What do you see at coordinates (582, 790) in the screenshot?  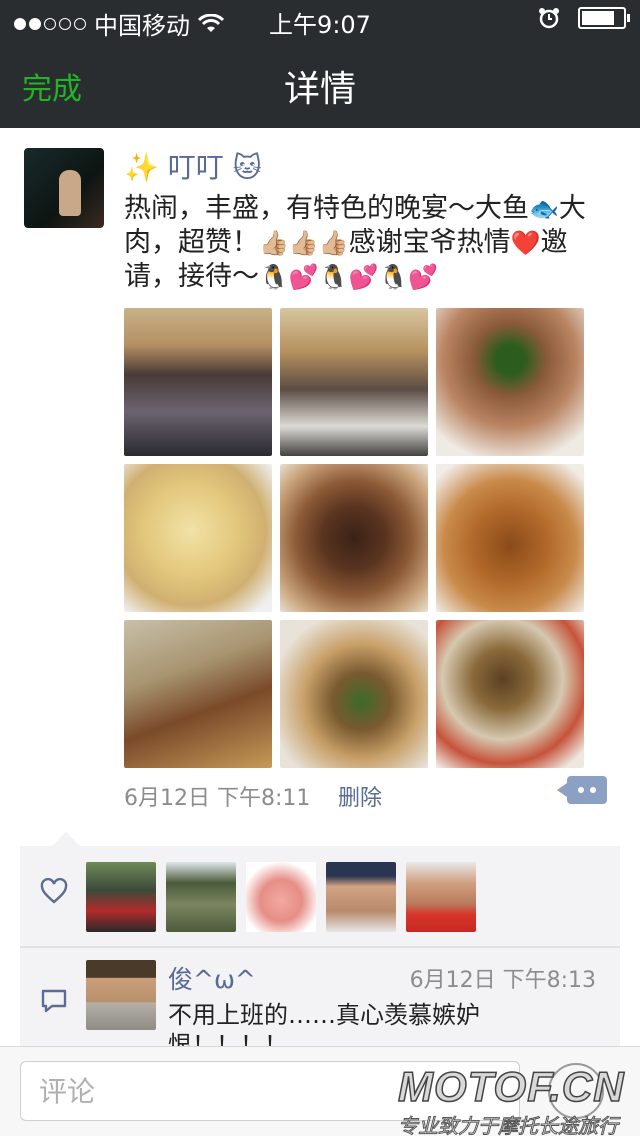 I see `more-actions-button` at bounding box center [582, 790].